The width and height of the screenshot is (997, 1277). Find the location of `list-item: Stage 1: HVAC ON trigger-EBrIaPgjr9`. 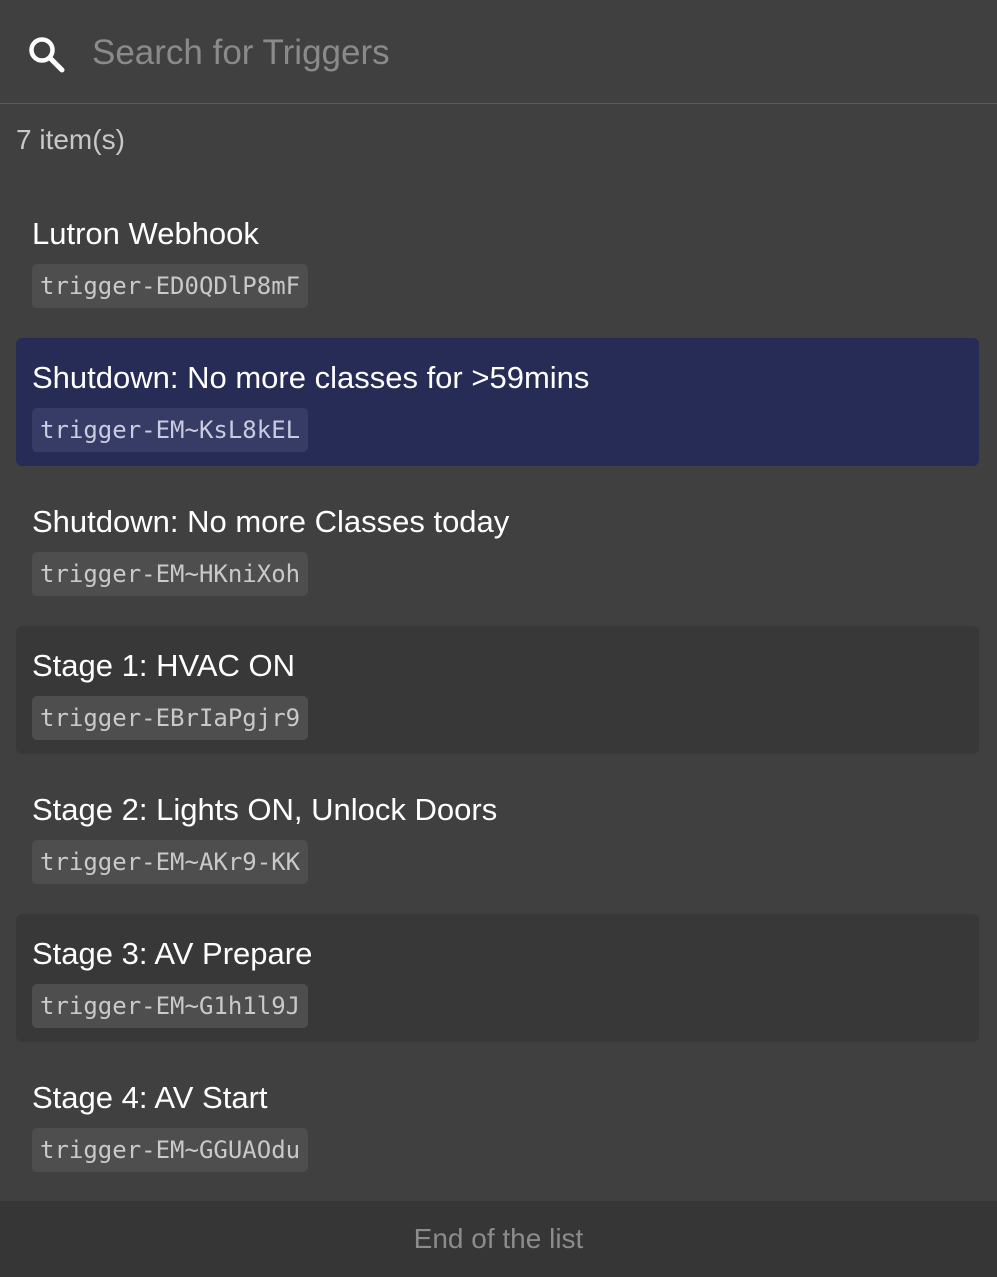

list-item: Stage 1: HVAC ON trigger-EBrIaPgjr9 is located at coordinates (497, 690).